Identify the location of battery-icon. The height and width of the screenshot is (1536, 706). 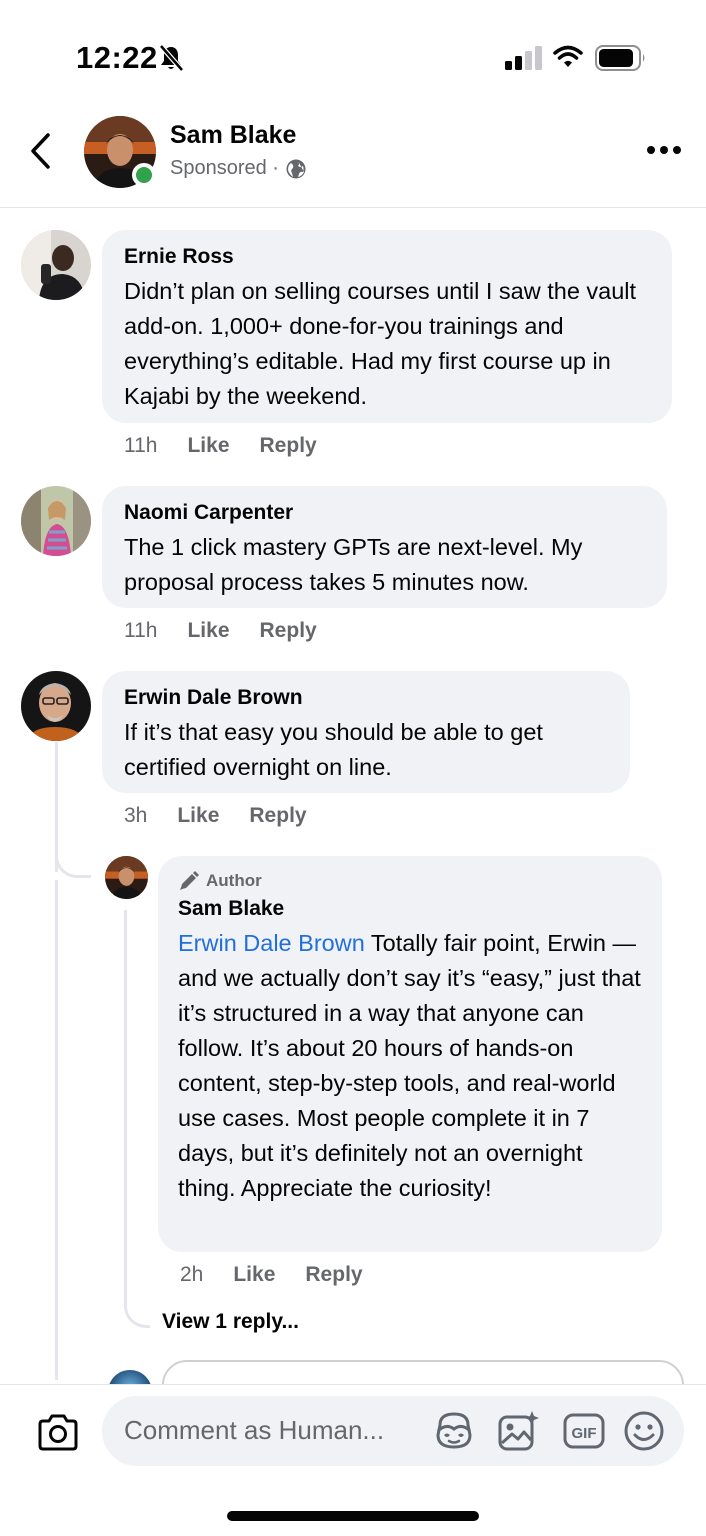
(620, 58).